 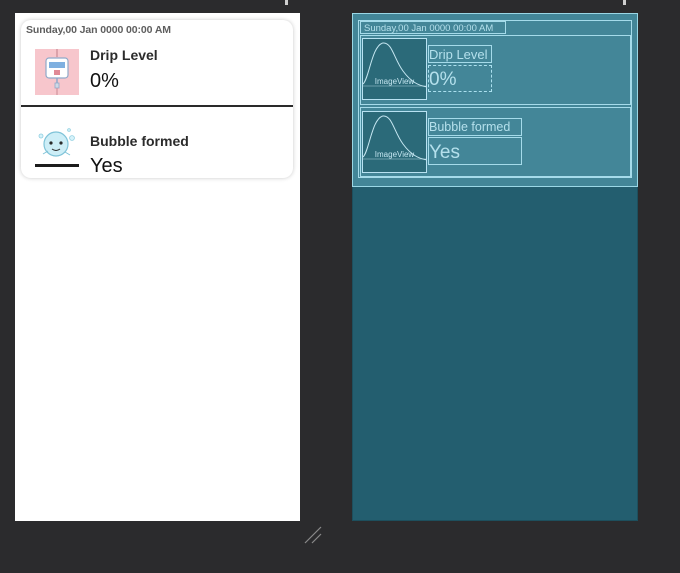 I want to click on drip-level-title: Drip Level, so click(x=124, y=55).